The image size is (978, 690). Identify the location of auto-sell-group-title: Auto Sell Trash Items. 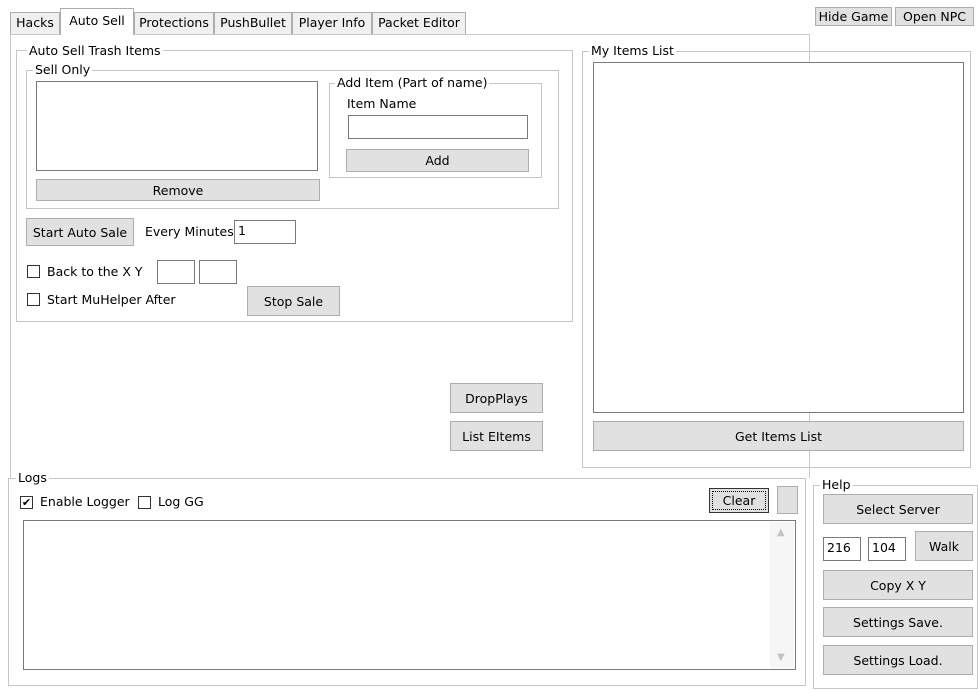
(95, 50).